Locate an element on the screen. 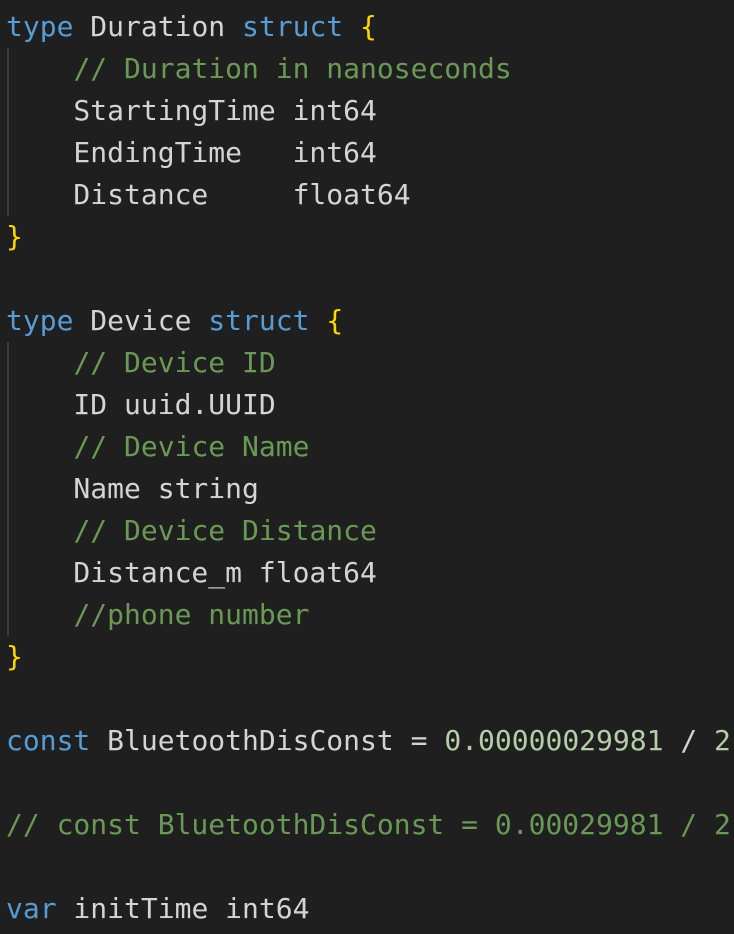 Image resolution: width=734 pixels, height=934 pixels. code-token-type: EndingTime int64 is located at coordinates (191, 152).